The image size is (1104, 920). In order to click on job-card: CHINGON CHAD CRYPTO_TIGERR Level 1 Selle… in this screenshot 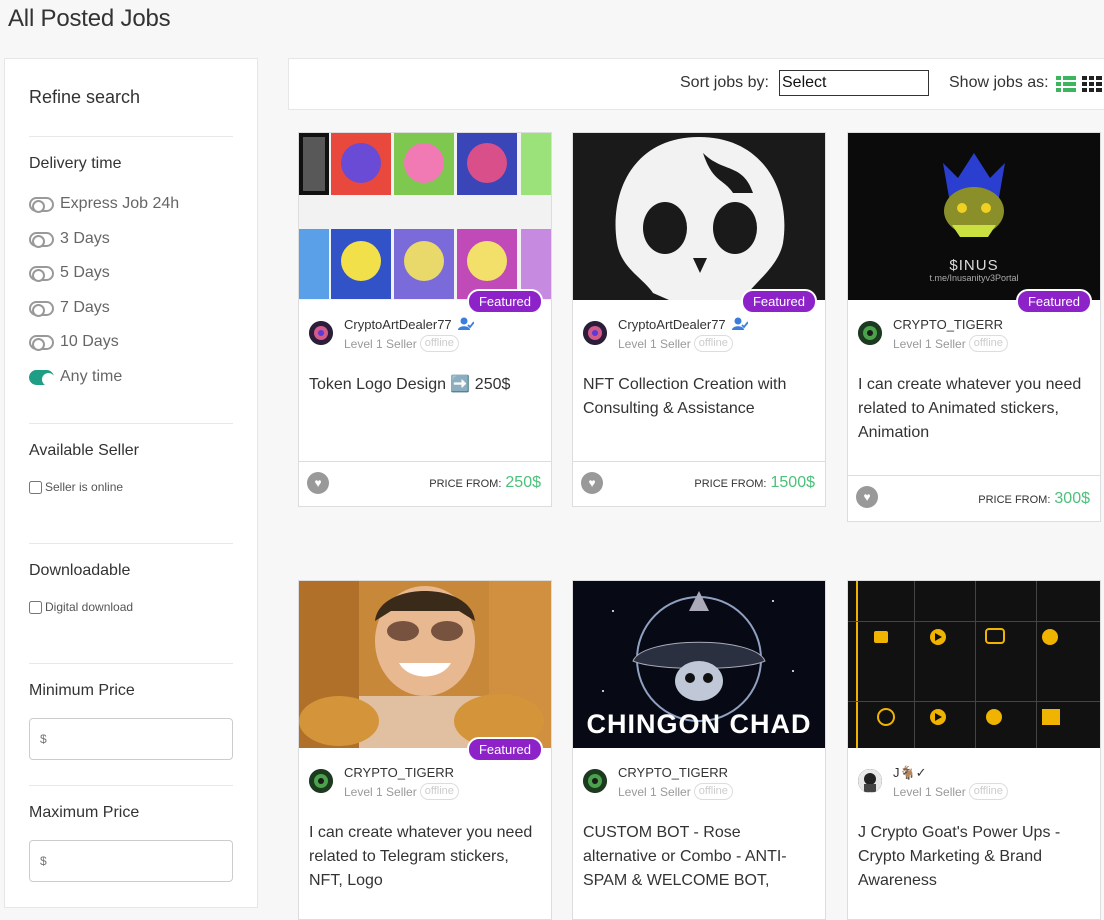, I will do `click(699, 750)`.